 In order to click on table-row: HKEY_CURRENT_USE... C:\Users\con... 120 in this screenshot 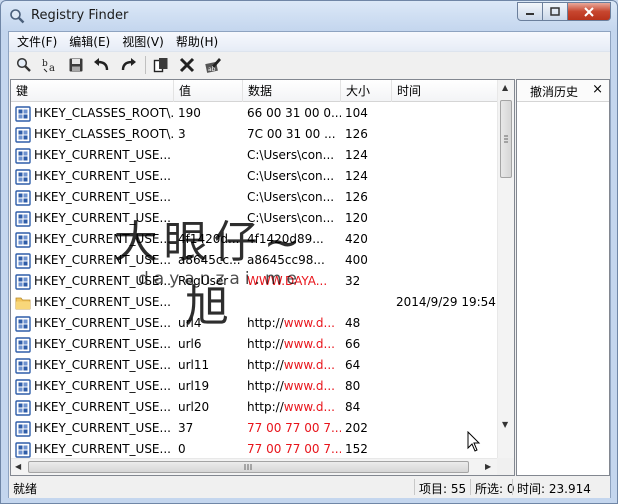, I will do `click(254, 218)`.